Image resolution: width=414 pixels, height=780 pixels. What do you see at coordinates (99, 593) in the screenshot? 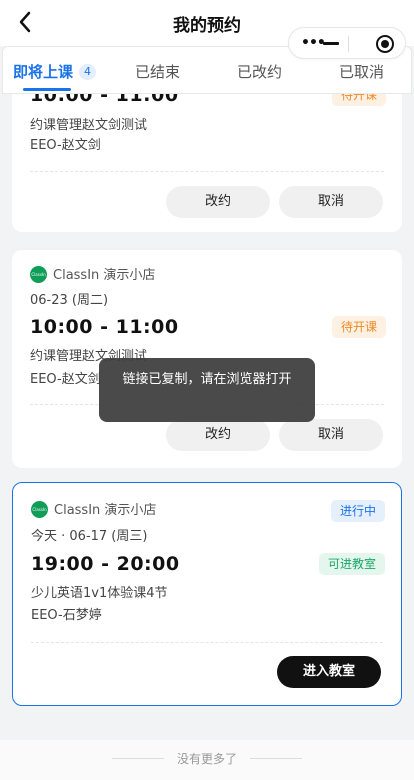
I see `course-name: 少儿英语1v1体验课4节` at bounding box center [99, 593].